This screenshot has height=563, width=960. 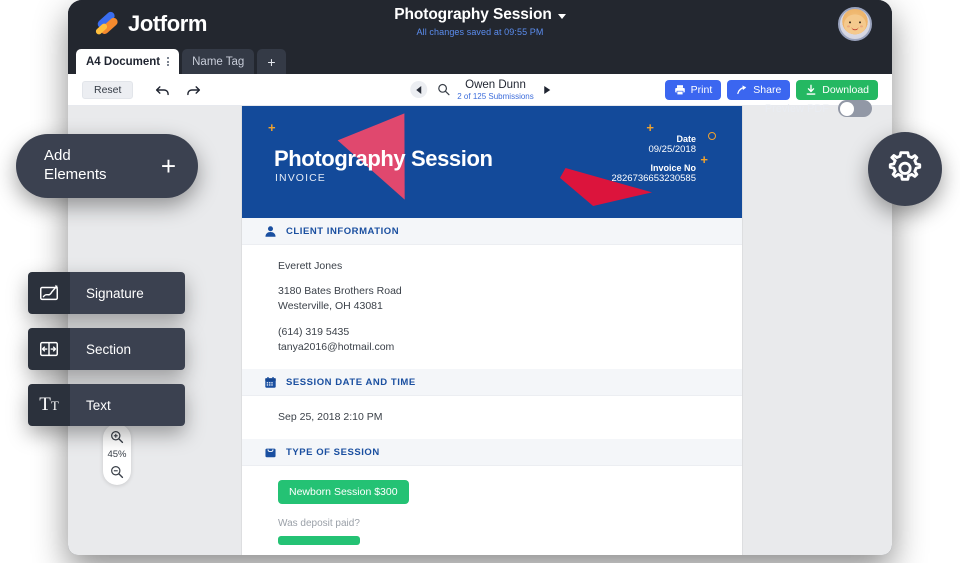 I want to click on invoice-no-label: Invoice No, so click(x=673, y=168).